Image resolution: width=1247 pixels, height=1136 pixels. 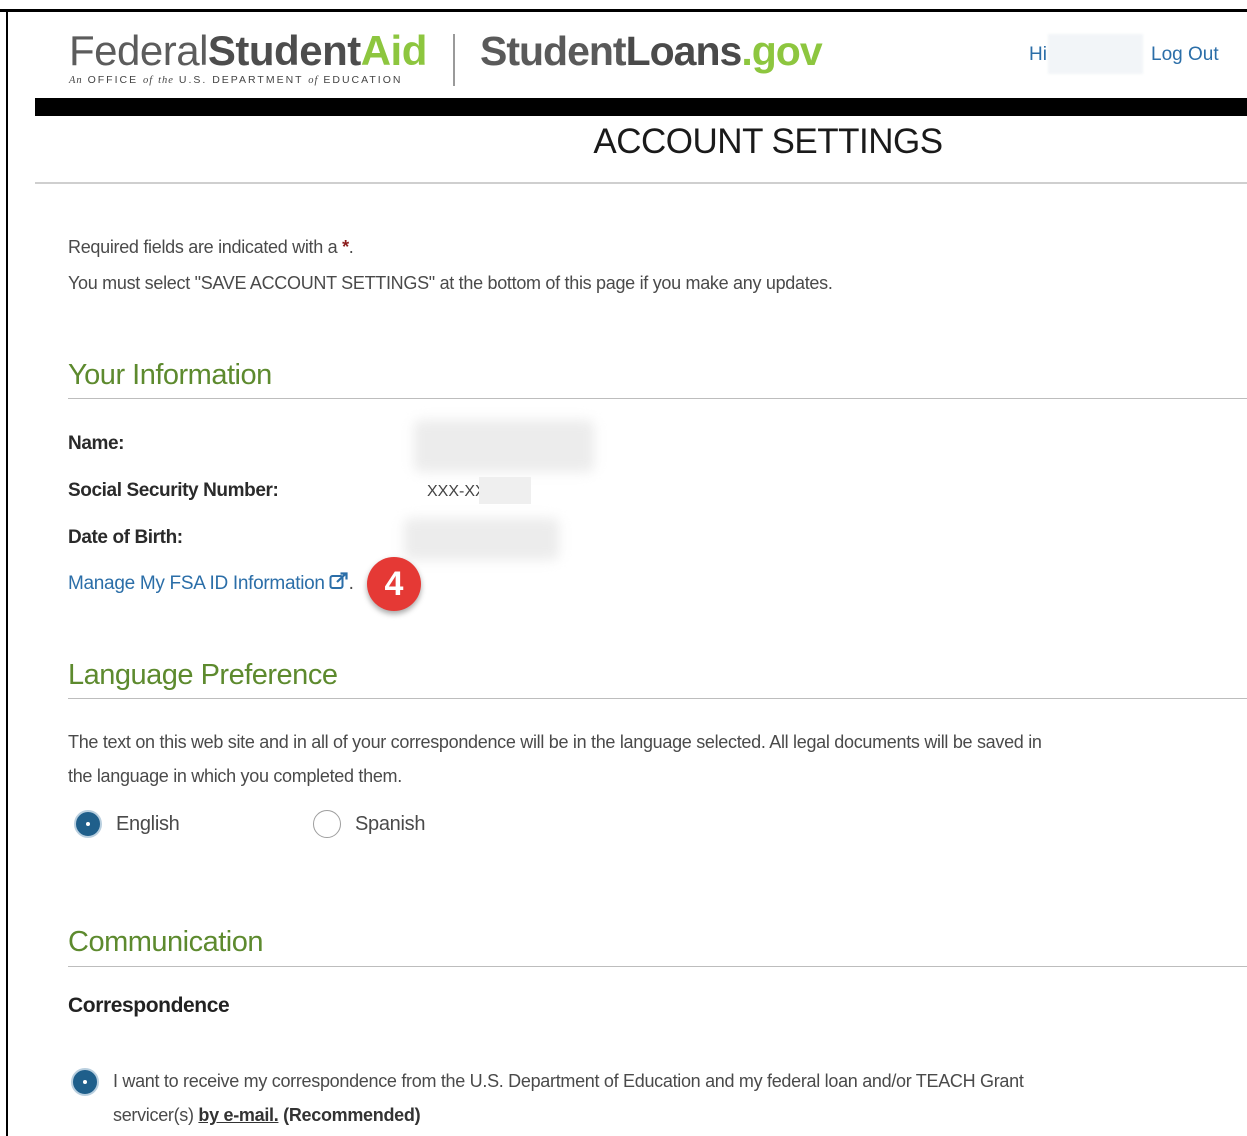 I want to click on dob-label: Date of Birth:, so click(x=125, y=537).